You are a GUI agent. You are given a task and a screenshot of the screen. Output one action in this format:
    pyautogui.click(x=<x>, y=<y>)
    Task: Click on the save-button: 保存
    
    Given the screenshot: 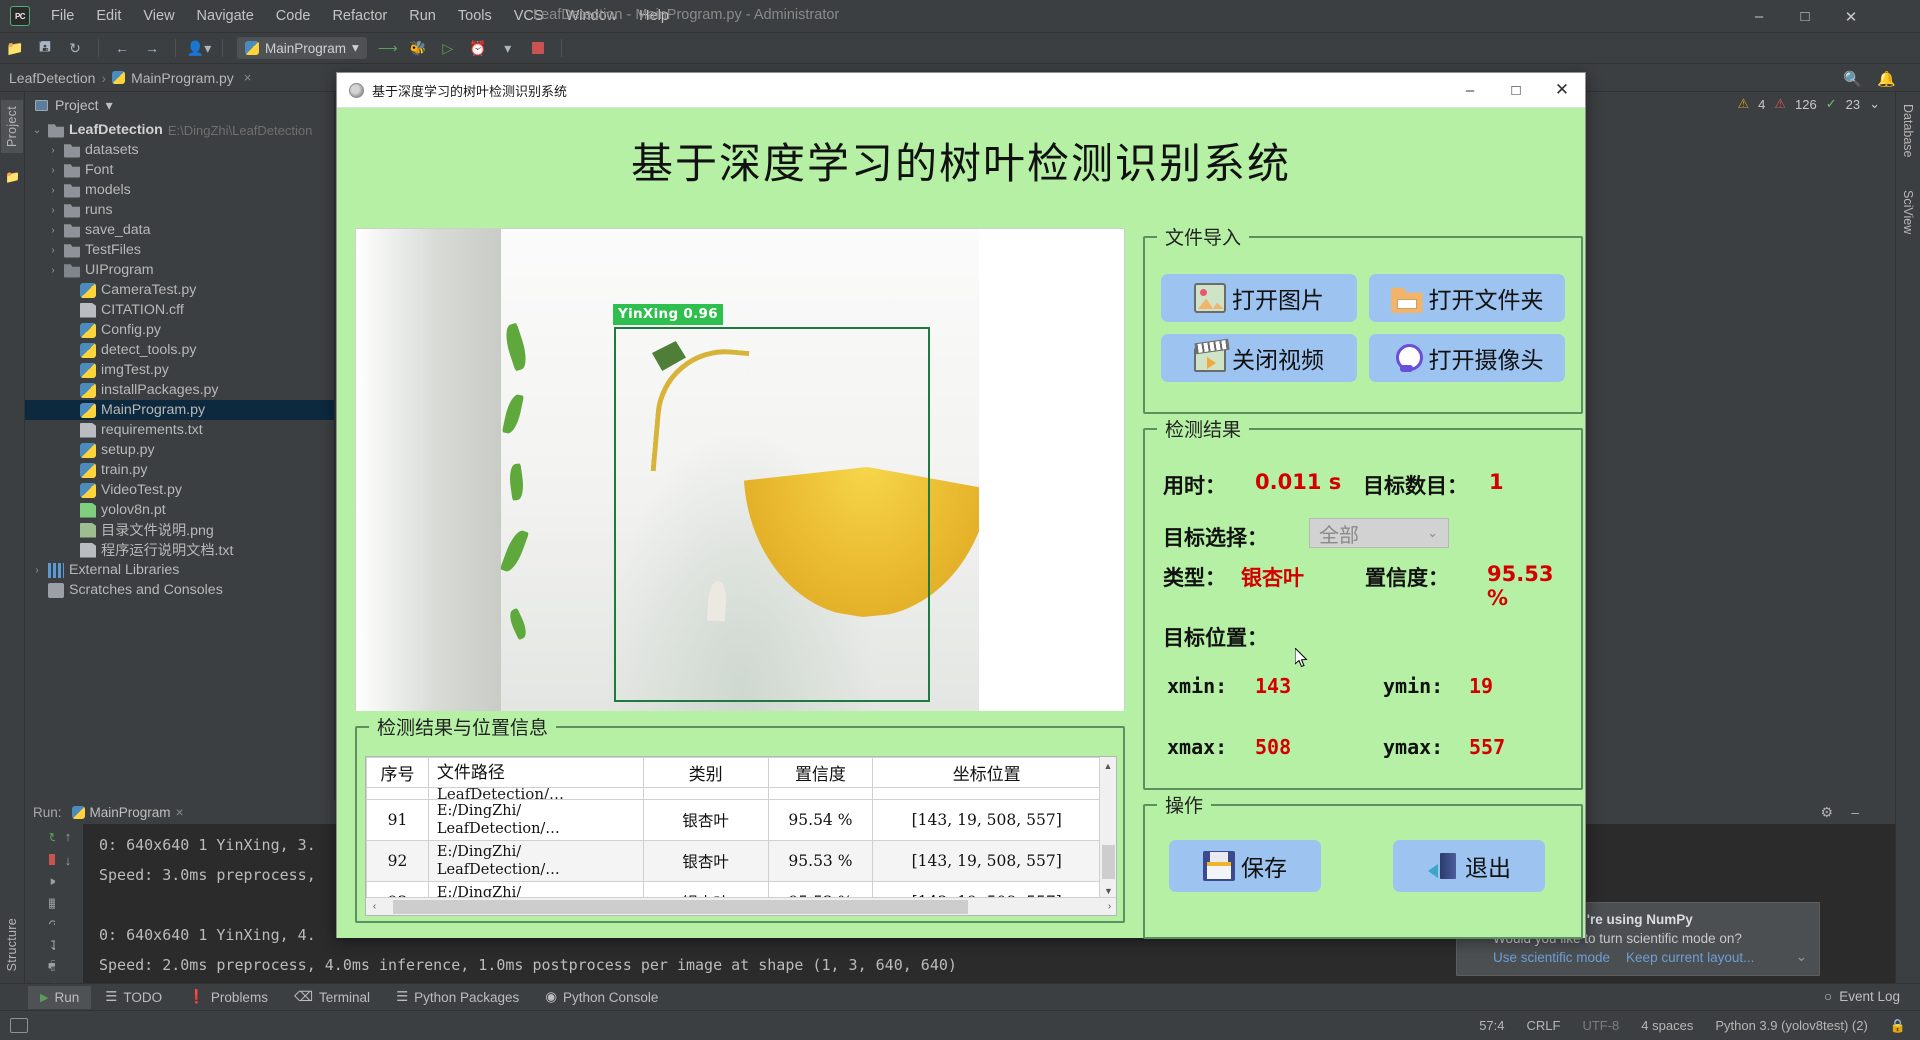 What is the action you would take?
    pyautogui.click(x=1245, y=866)
    